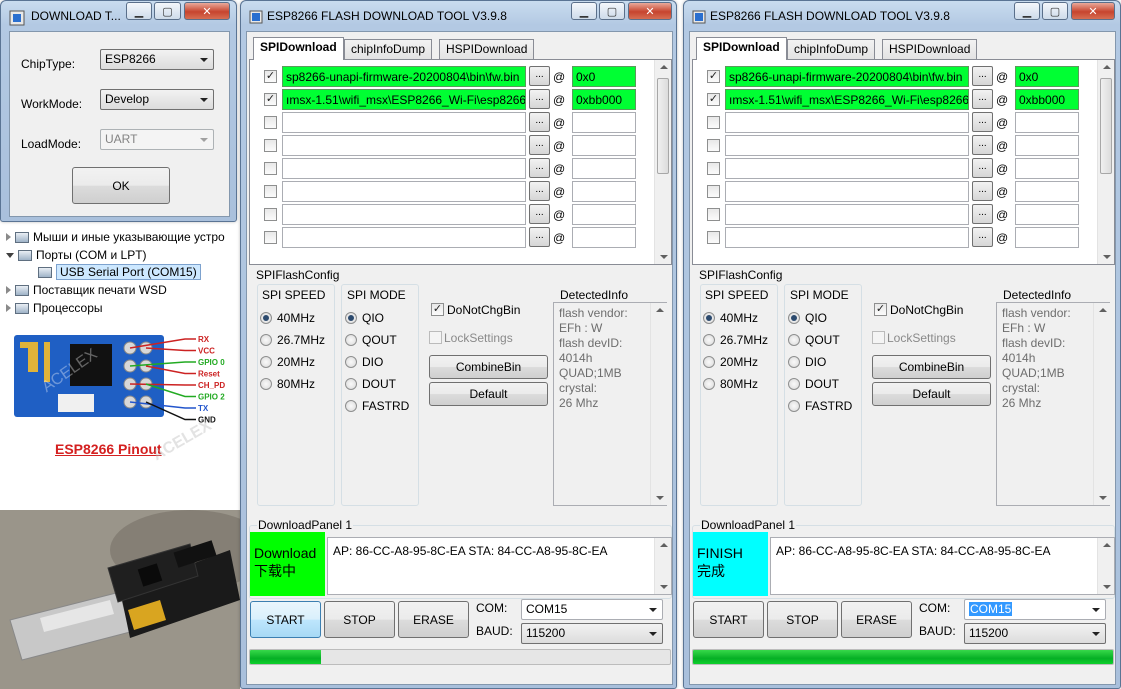 The height and width of the screenshot is (689, 1121). I want to click on default-button: Default, so click(931, 394).